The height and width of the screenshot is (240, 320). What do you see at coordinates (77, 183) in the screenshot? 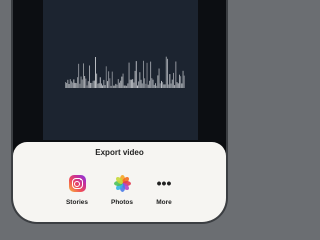
I see `instagram-icon` at bounding box center [77, 183].